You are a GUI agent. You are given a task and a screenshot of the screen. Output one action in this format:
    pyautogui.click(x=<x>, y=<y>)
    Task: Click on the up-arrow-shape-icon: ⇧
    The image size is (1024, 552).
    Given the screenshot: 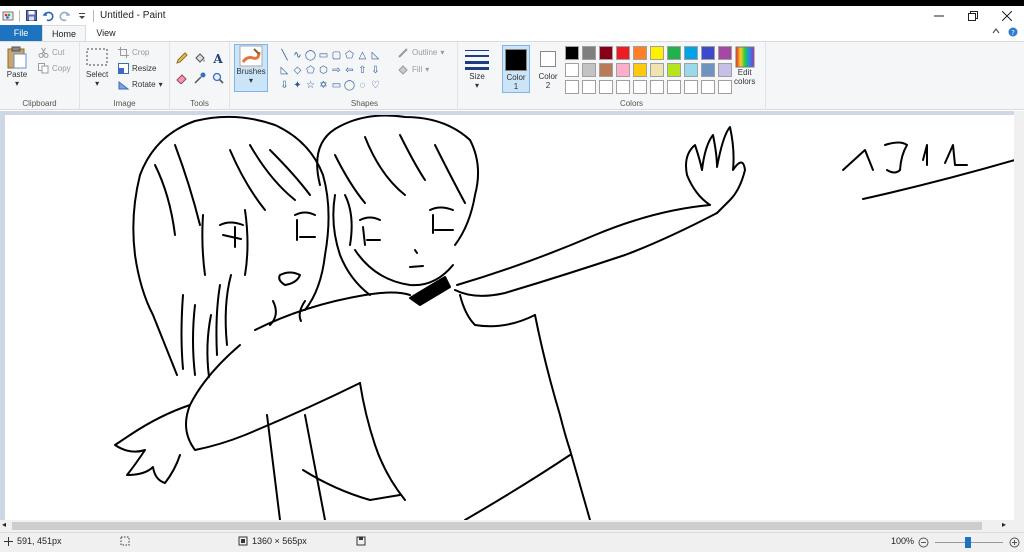 What is the action you would take?
    pyautogui.click(x=362, y=70)
    